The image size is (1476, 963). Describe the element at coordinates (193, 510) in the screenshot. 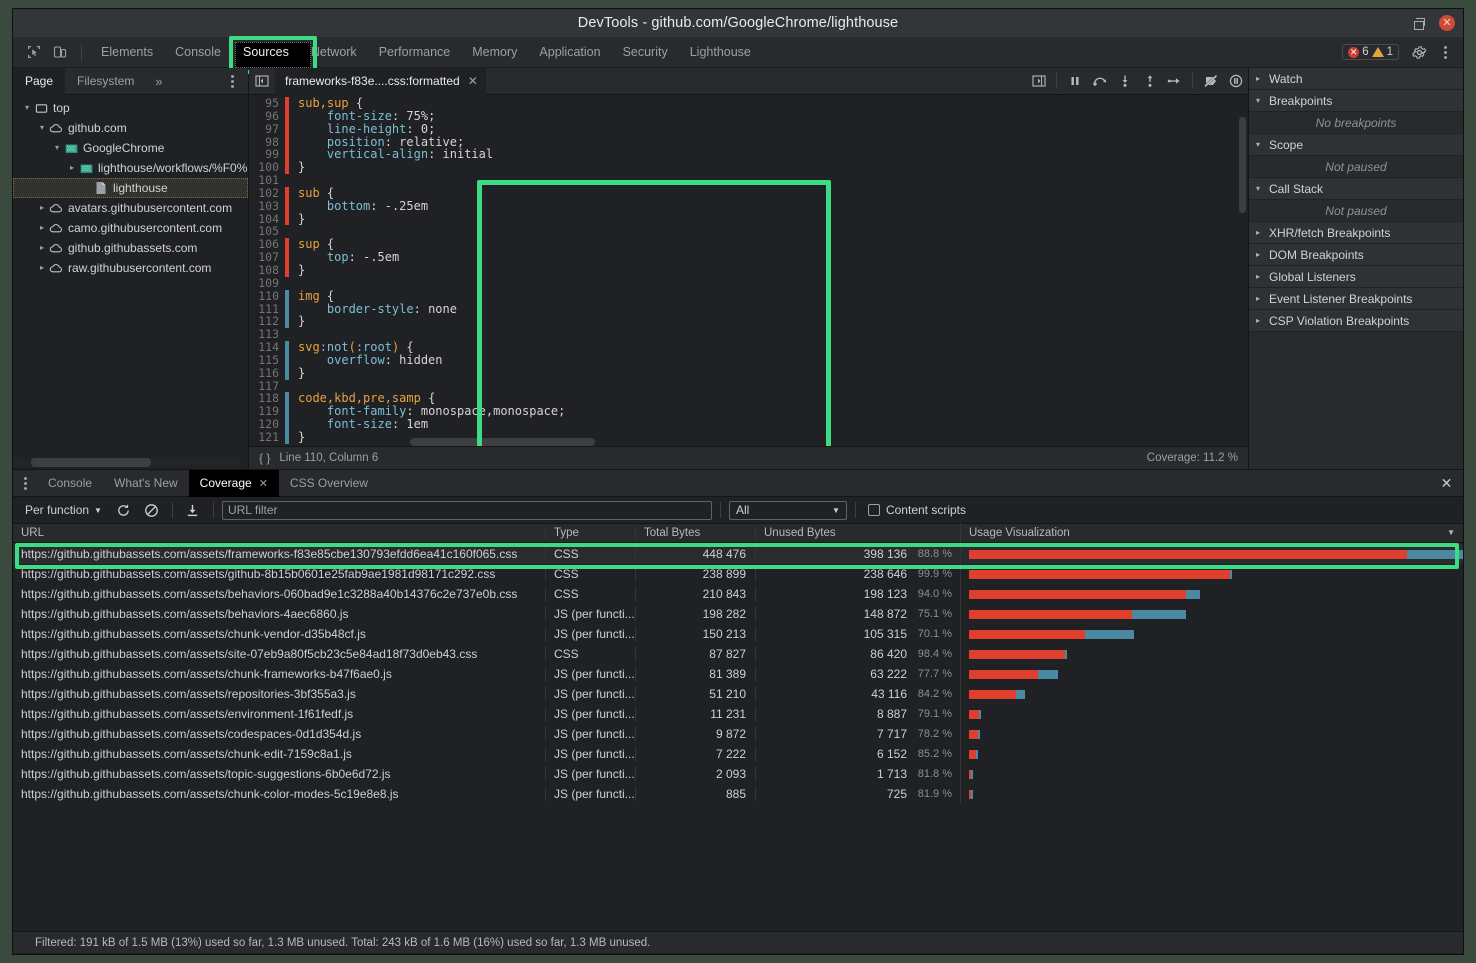

I see `export-icon` at that location.